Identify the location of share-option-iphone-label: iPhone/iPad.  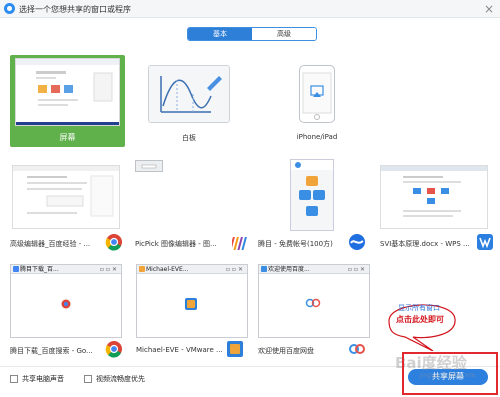
(317, 137).